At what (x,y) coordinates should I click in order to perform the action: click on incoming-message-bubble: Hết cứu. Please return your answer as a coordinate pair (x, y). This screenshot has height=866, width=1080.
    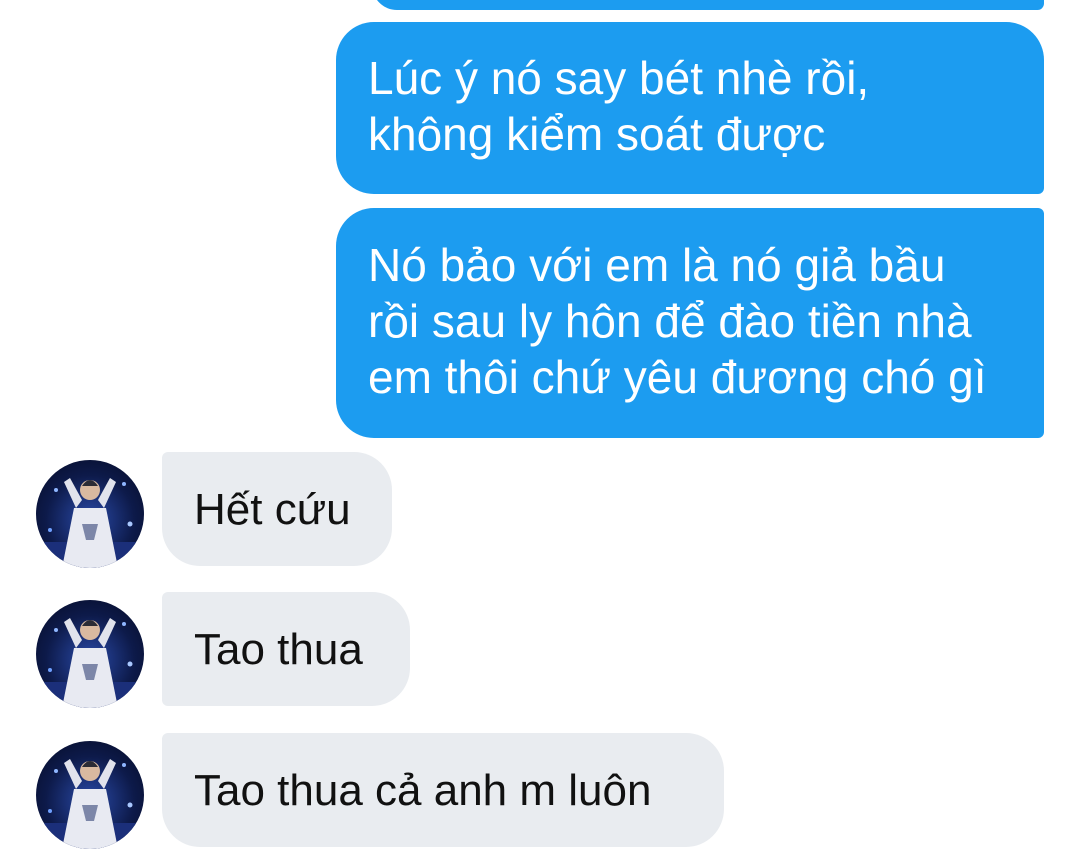
    Looking at the image, I should click on (277, 509).